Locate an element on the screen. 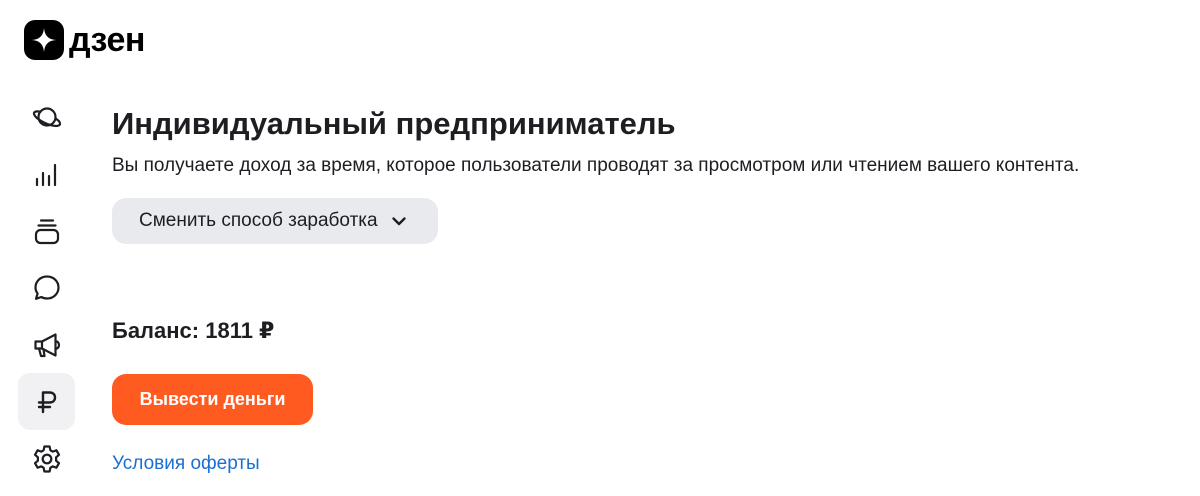 The image size is (1200, 496). sidebar-item-settings is located at coordinates (46, 458).